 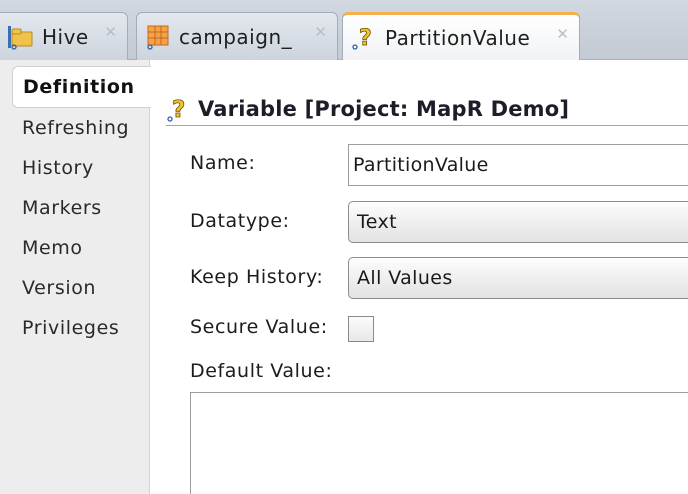 What do you see at coordinates (74, 208) in the screenshot?
I see `sidebar-item-markers: Markers` at bounding box center [74, 208].